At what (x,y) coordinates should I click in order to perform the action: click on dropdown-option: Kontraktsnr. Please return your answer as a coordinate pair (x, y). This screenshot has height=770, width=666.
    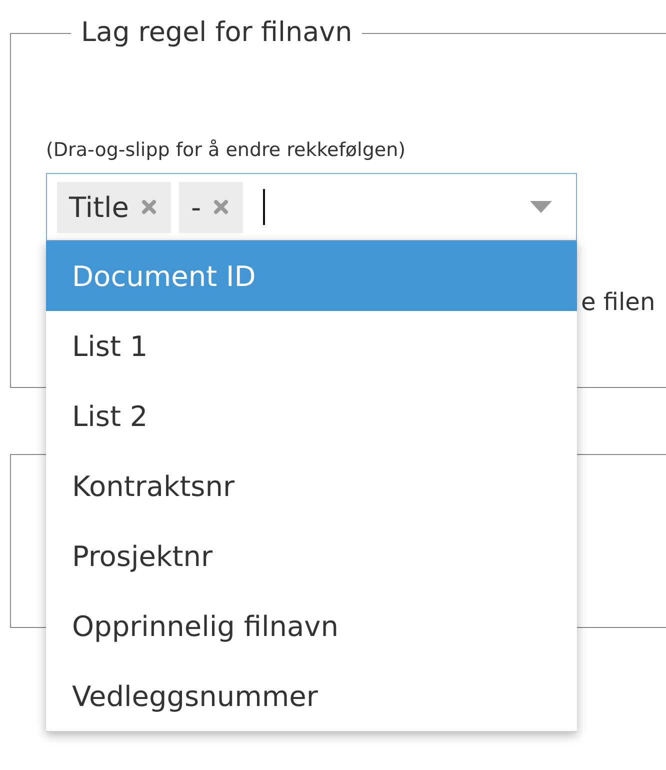
    Looking at the image, I should click on (311, 486).